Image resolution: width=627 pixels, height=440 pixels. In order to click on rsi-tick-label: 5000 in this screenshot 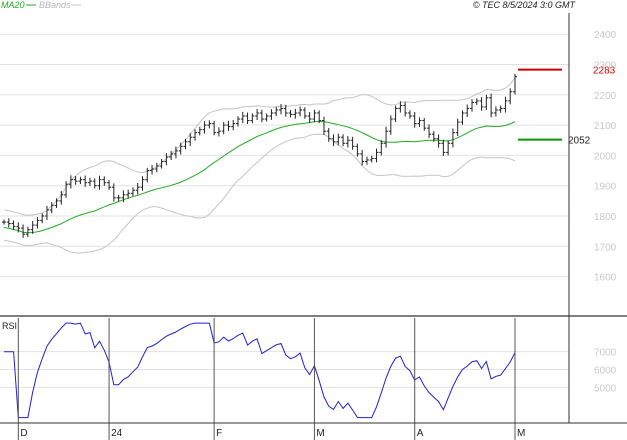, I will do `click(605, 388)`.